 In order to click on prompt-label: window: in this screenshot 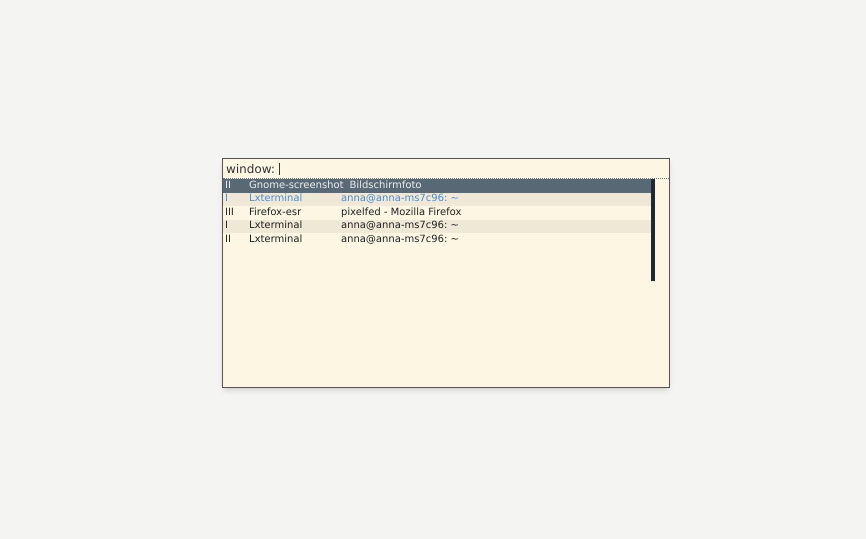, I will do `click(250, 169)`.